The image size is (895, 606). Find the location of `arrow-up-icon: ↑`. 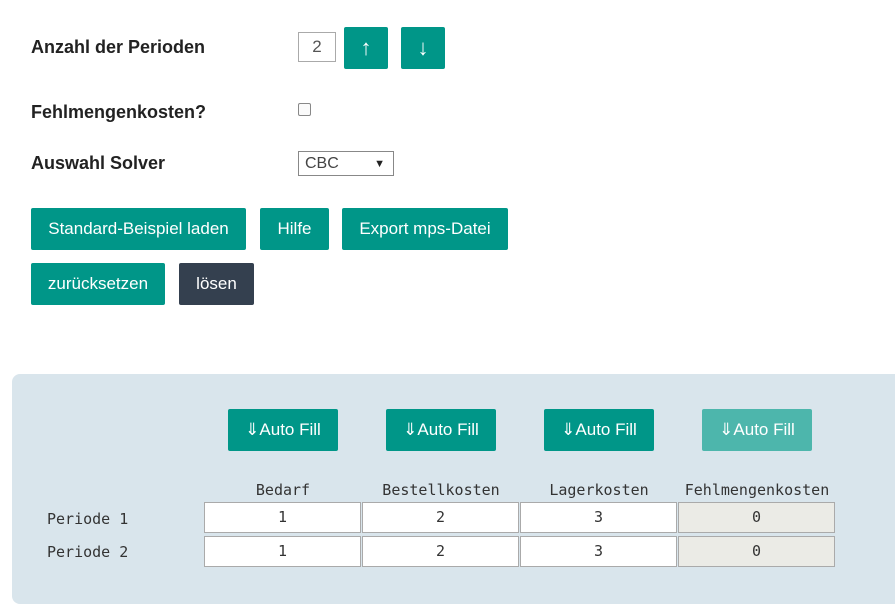

arrow-up-icon: ↑ is located at coordinates (366, 47).